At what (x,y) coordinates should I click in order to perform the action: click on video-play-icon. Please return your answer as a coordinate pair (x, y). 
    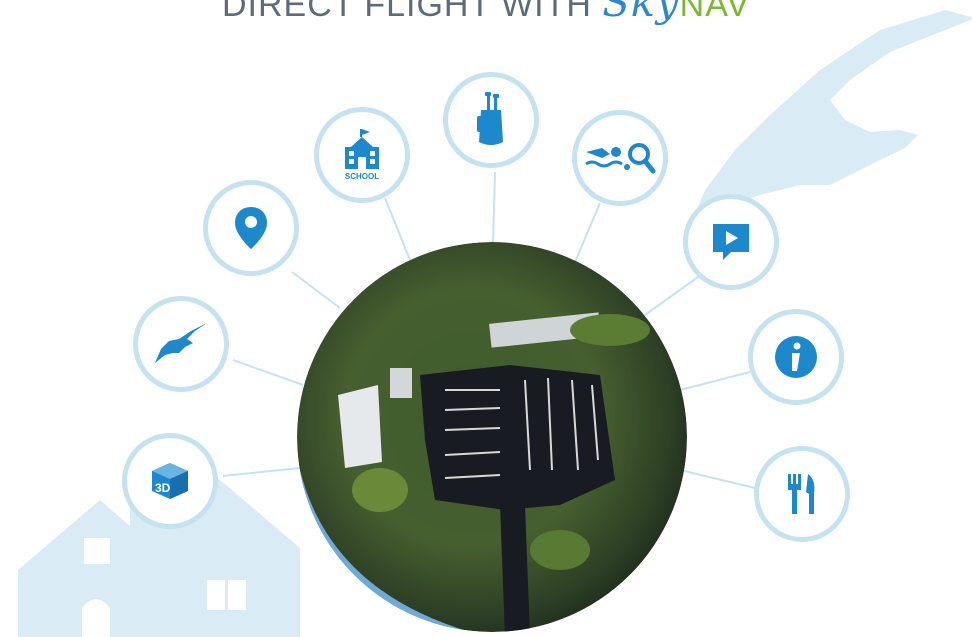
    Looking at the image, I should click on (731, 242).